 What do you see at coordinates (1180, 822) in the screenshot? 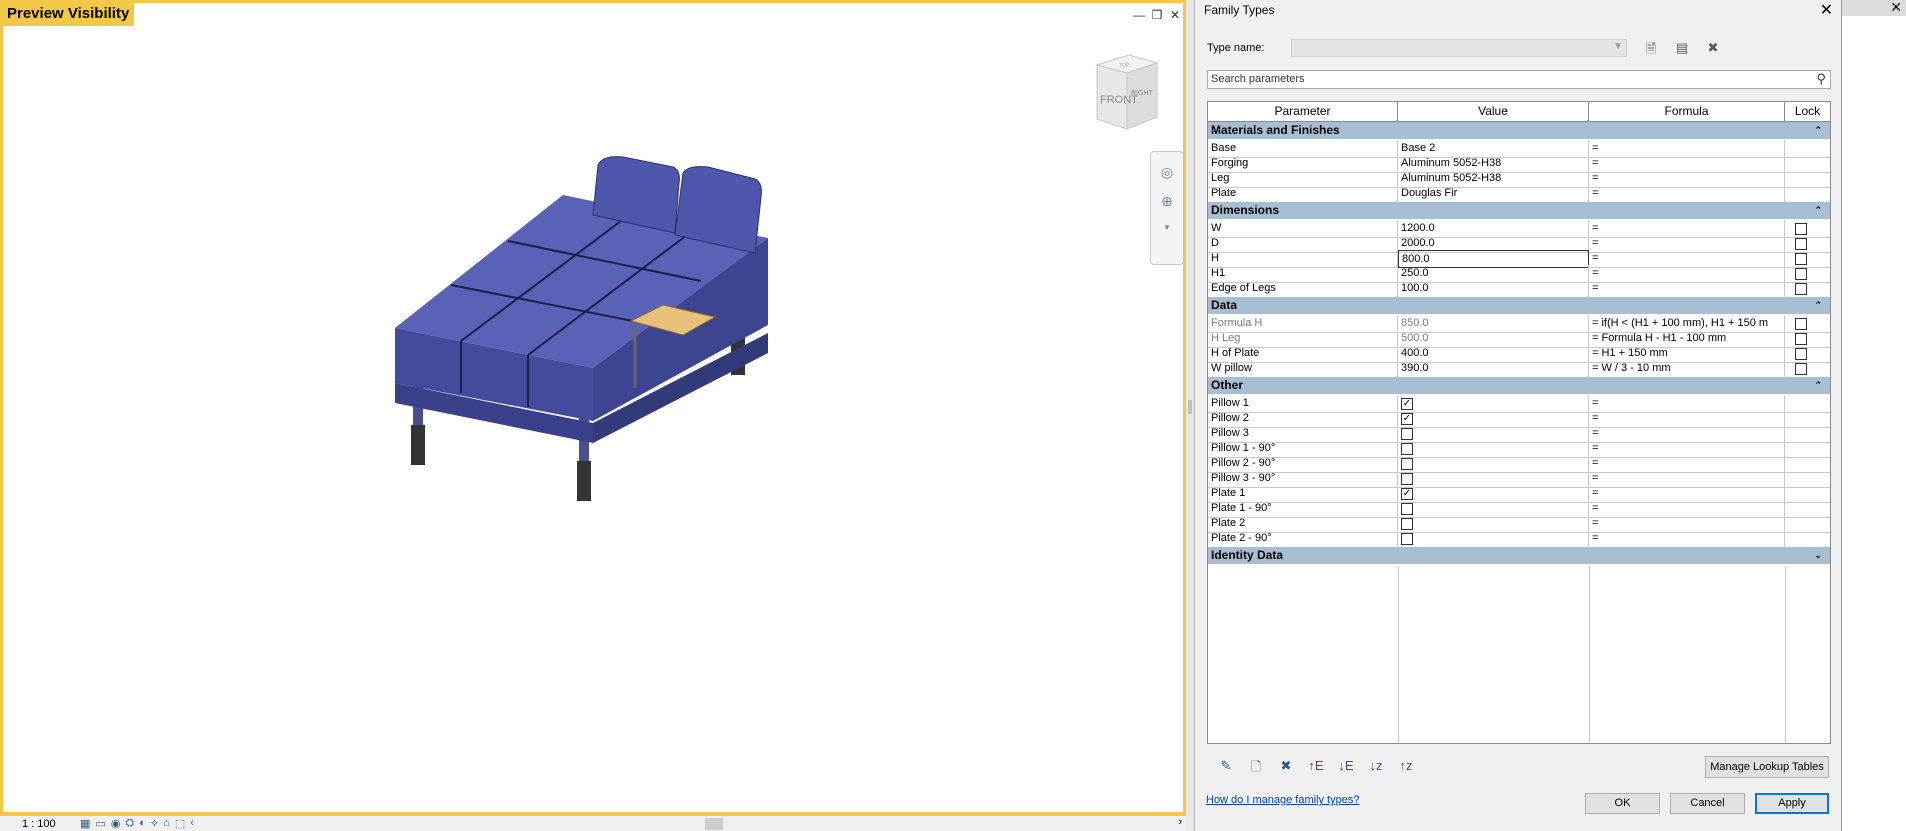
I see `scroll-right-icon: ›` at bounding box center [1180, 822].